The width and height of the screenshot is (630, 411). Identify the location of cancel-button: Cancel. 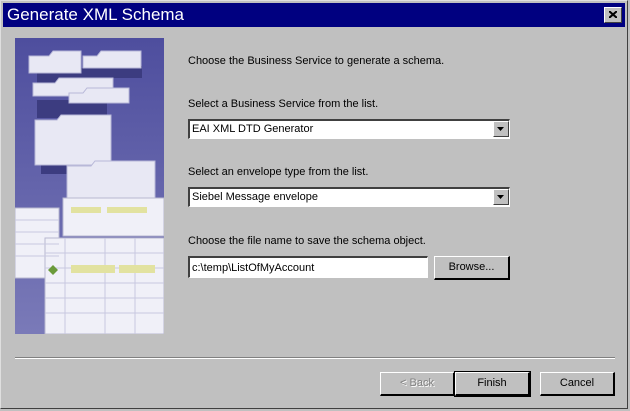
(577, 384).